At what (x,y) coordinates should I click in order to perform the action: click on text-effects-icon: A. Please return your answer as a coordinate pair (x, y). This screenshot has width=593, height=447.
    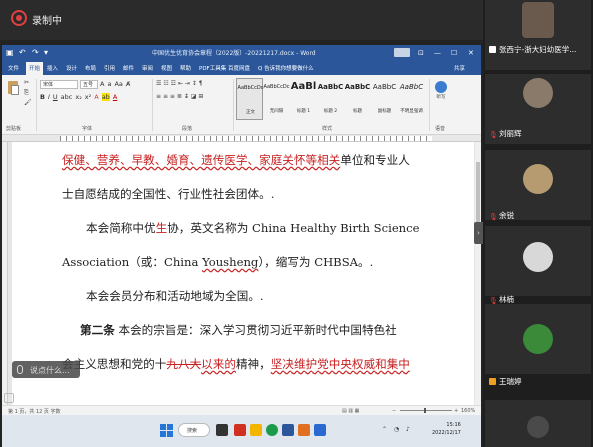
    Looking at the image, I should click on (96, 97).